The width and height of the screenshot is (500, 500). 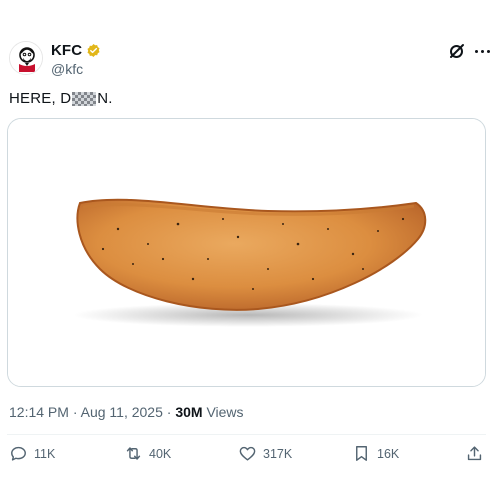 I want to click on repost-count: 40K, so click(x=160, y=453).